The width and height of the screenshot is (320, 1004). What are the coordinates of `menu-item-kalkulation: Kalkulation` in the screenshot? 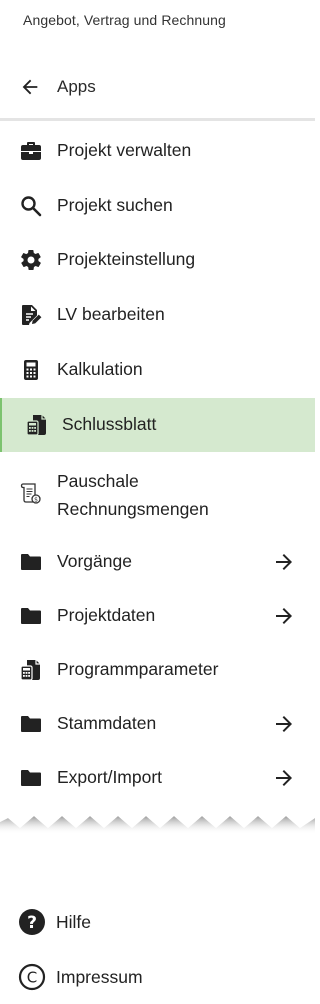 It's located at (157, 370).